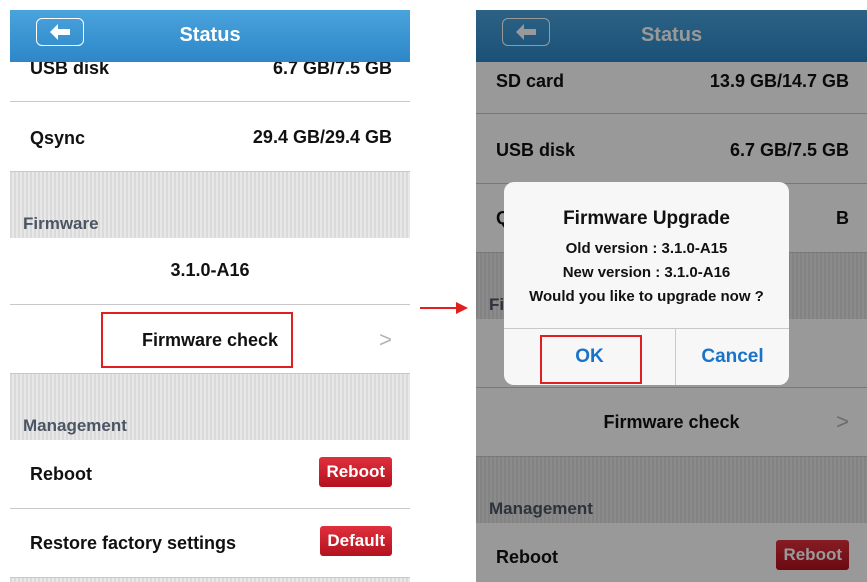  What do you see at coordinates (322, 137) in the screenshot?
I see `qsync-value: 29.4 GB/29.4 GB` at bounding box center [322, 137].